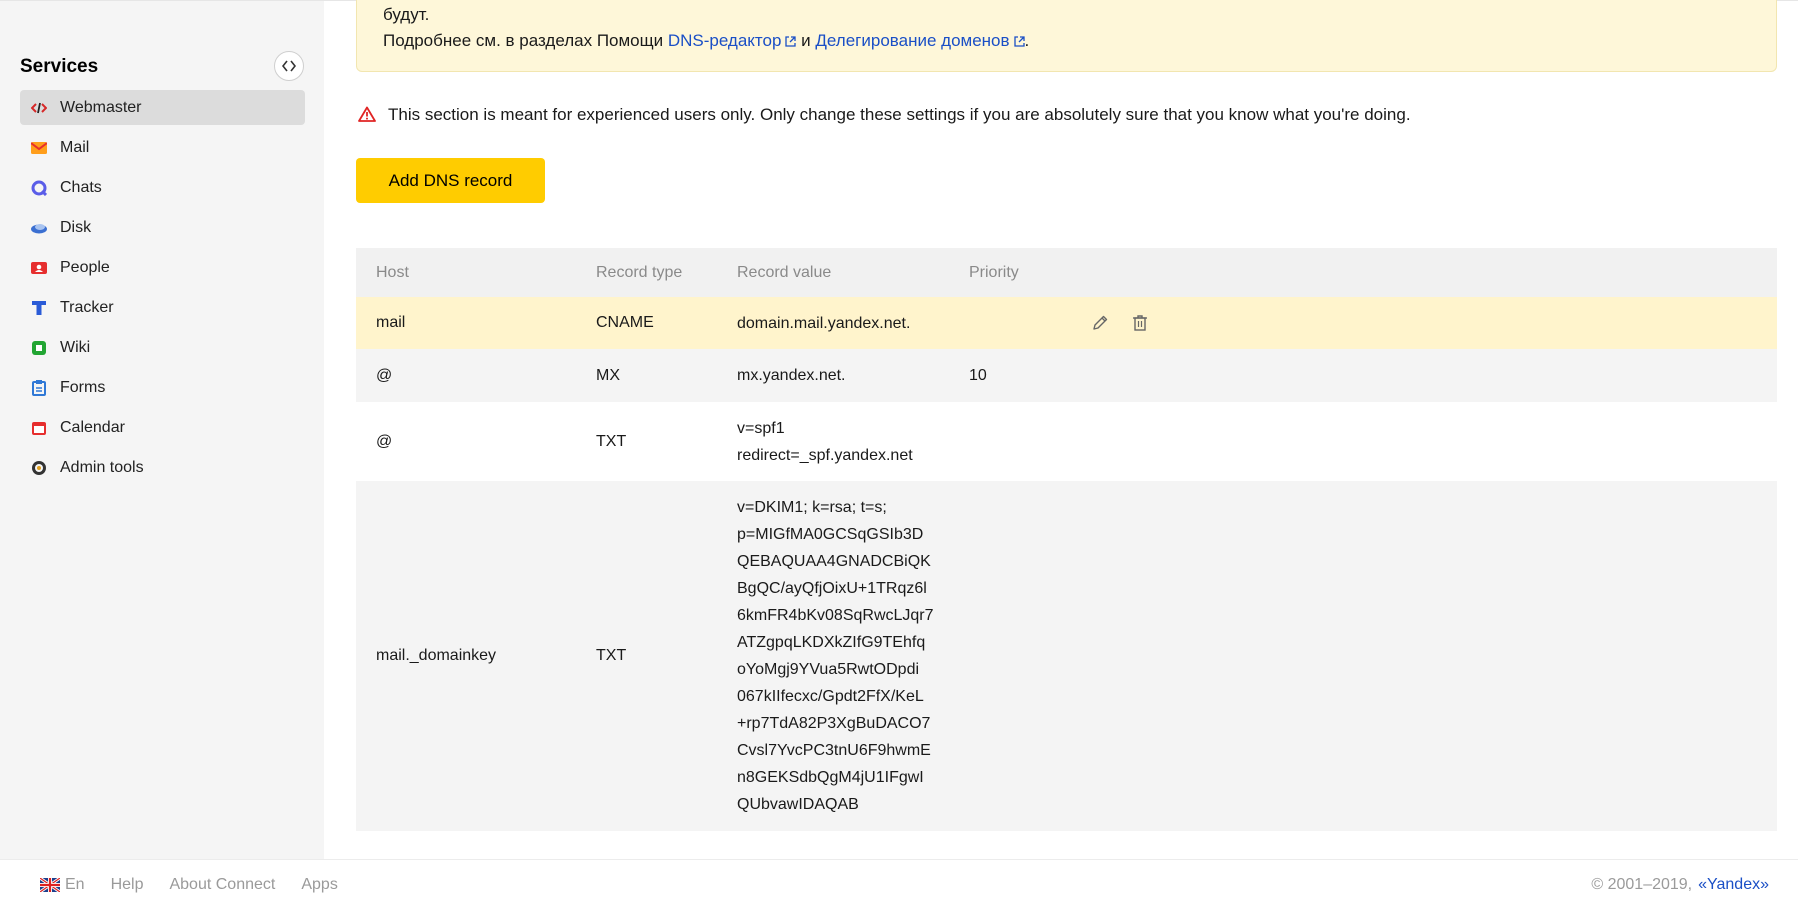 This screenshot has height=917, width=1798. I want to click on add-dns-record-button: Add DNS record, so click(450, 180).